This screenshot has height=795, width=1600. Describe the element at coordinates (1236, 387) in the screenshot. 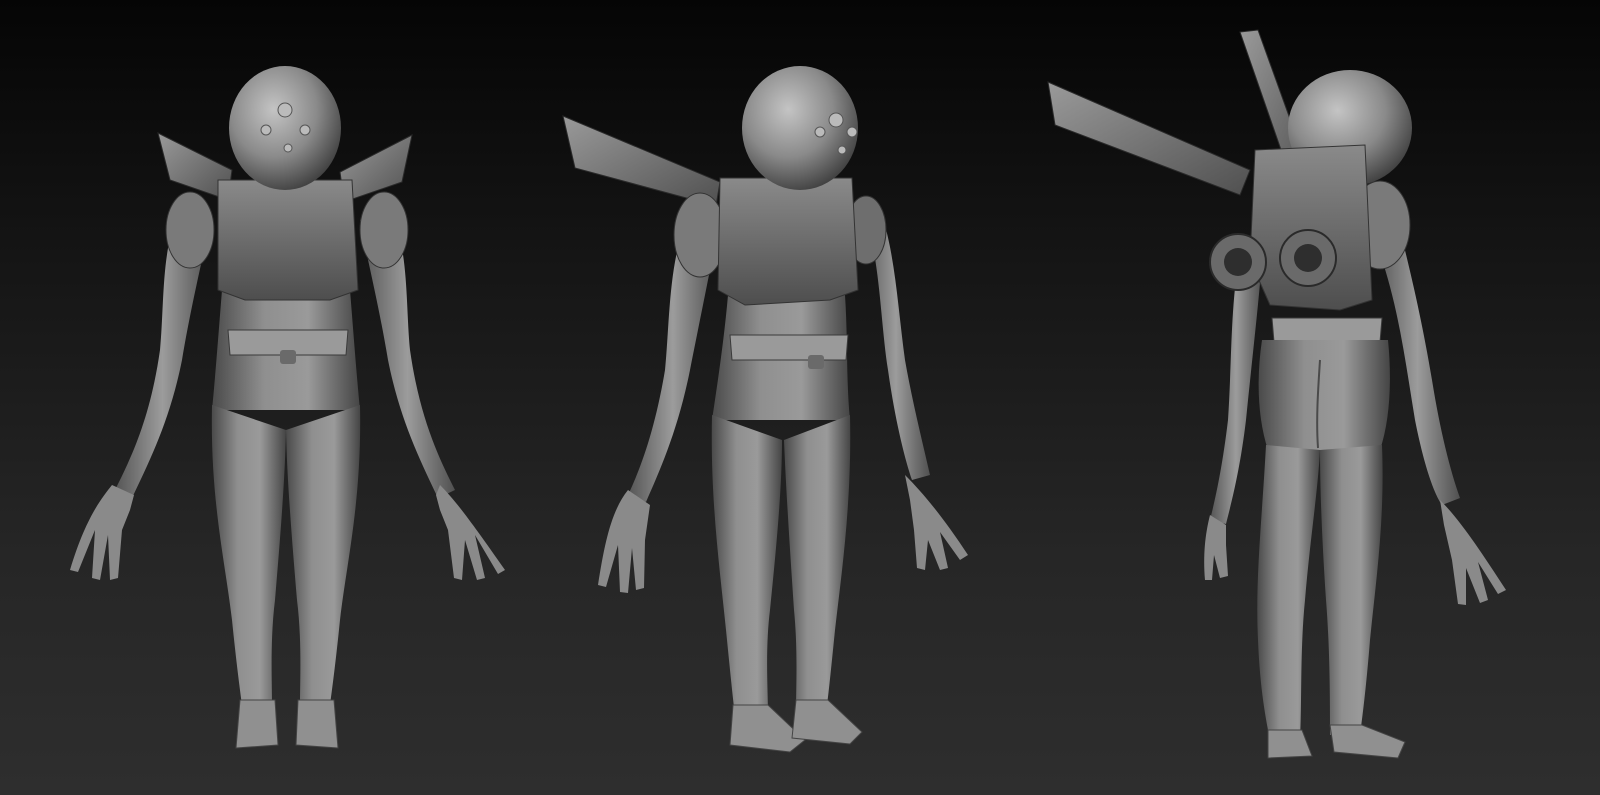

I see `left-arm` at that location.